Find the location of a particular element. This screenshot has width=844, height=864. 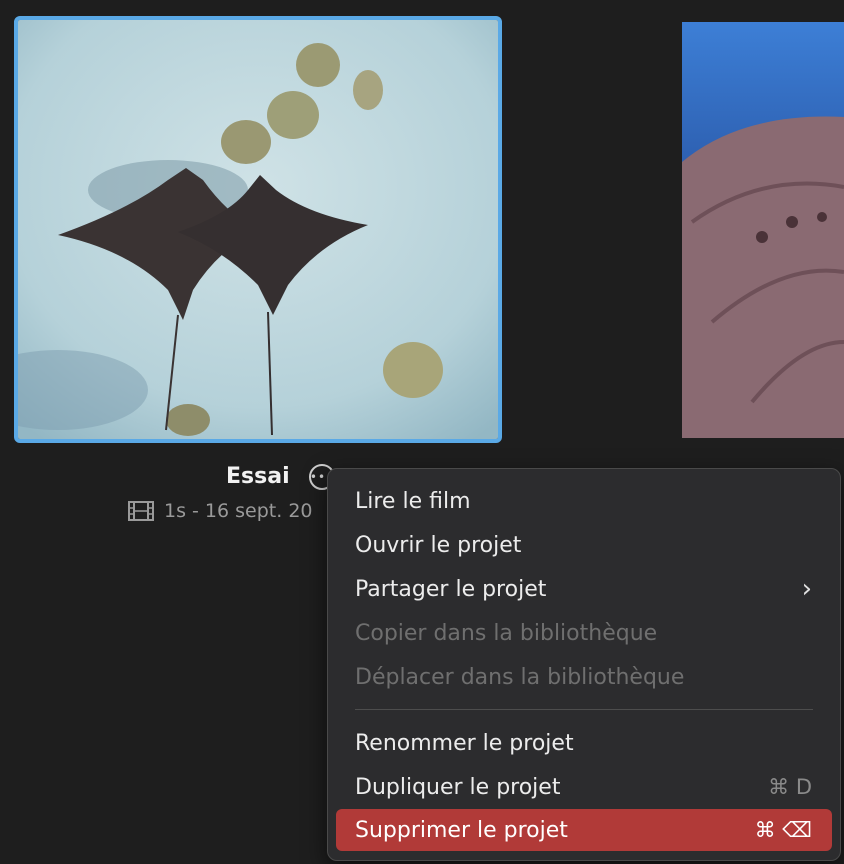

menu-item-play-movie: Lire le film is located at coordinates (584, 501).